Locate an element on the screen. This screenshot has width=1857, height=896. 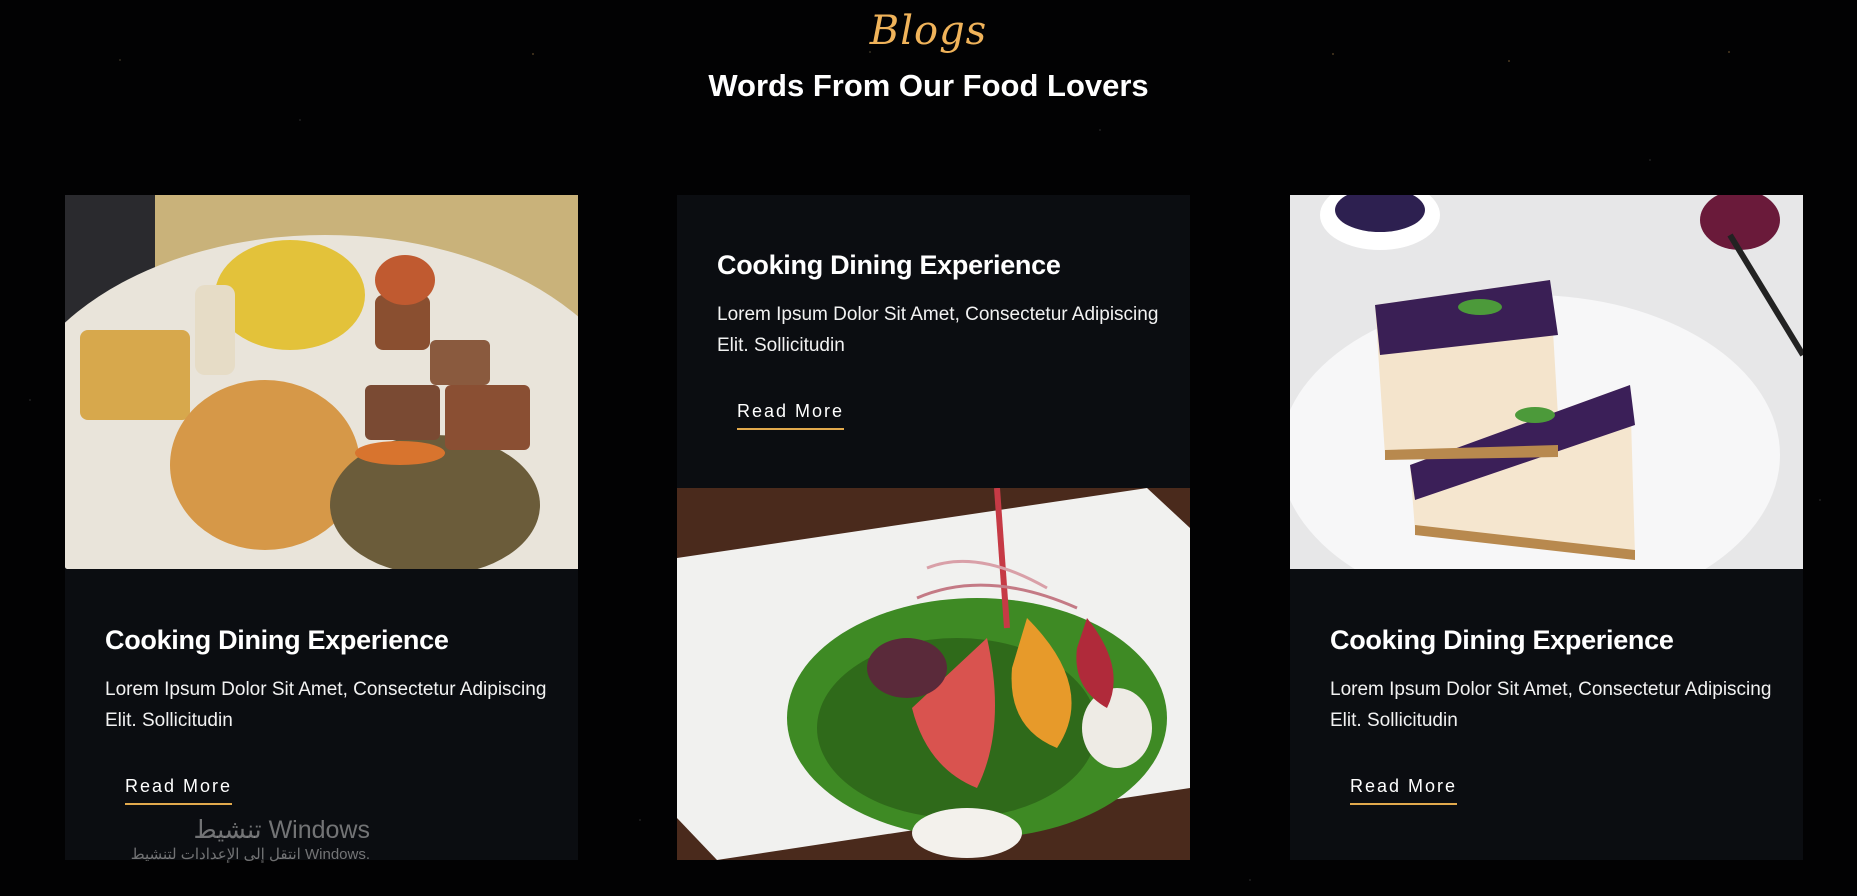
section-title: Words From Our Food Lovers is located at coordinates (928, 85).